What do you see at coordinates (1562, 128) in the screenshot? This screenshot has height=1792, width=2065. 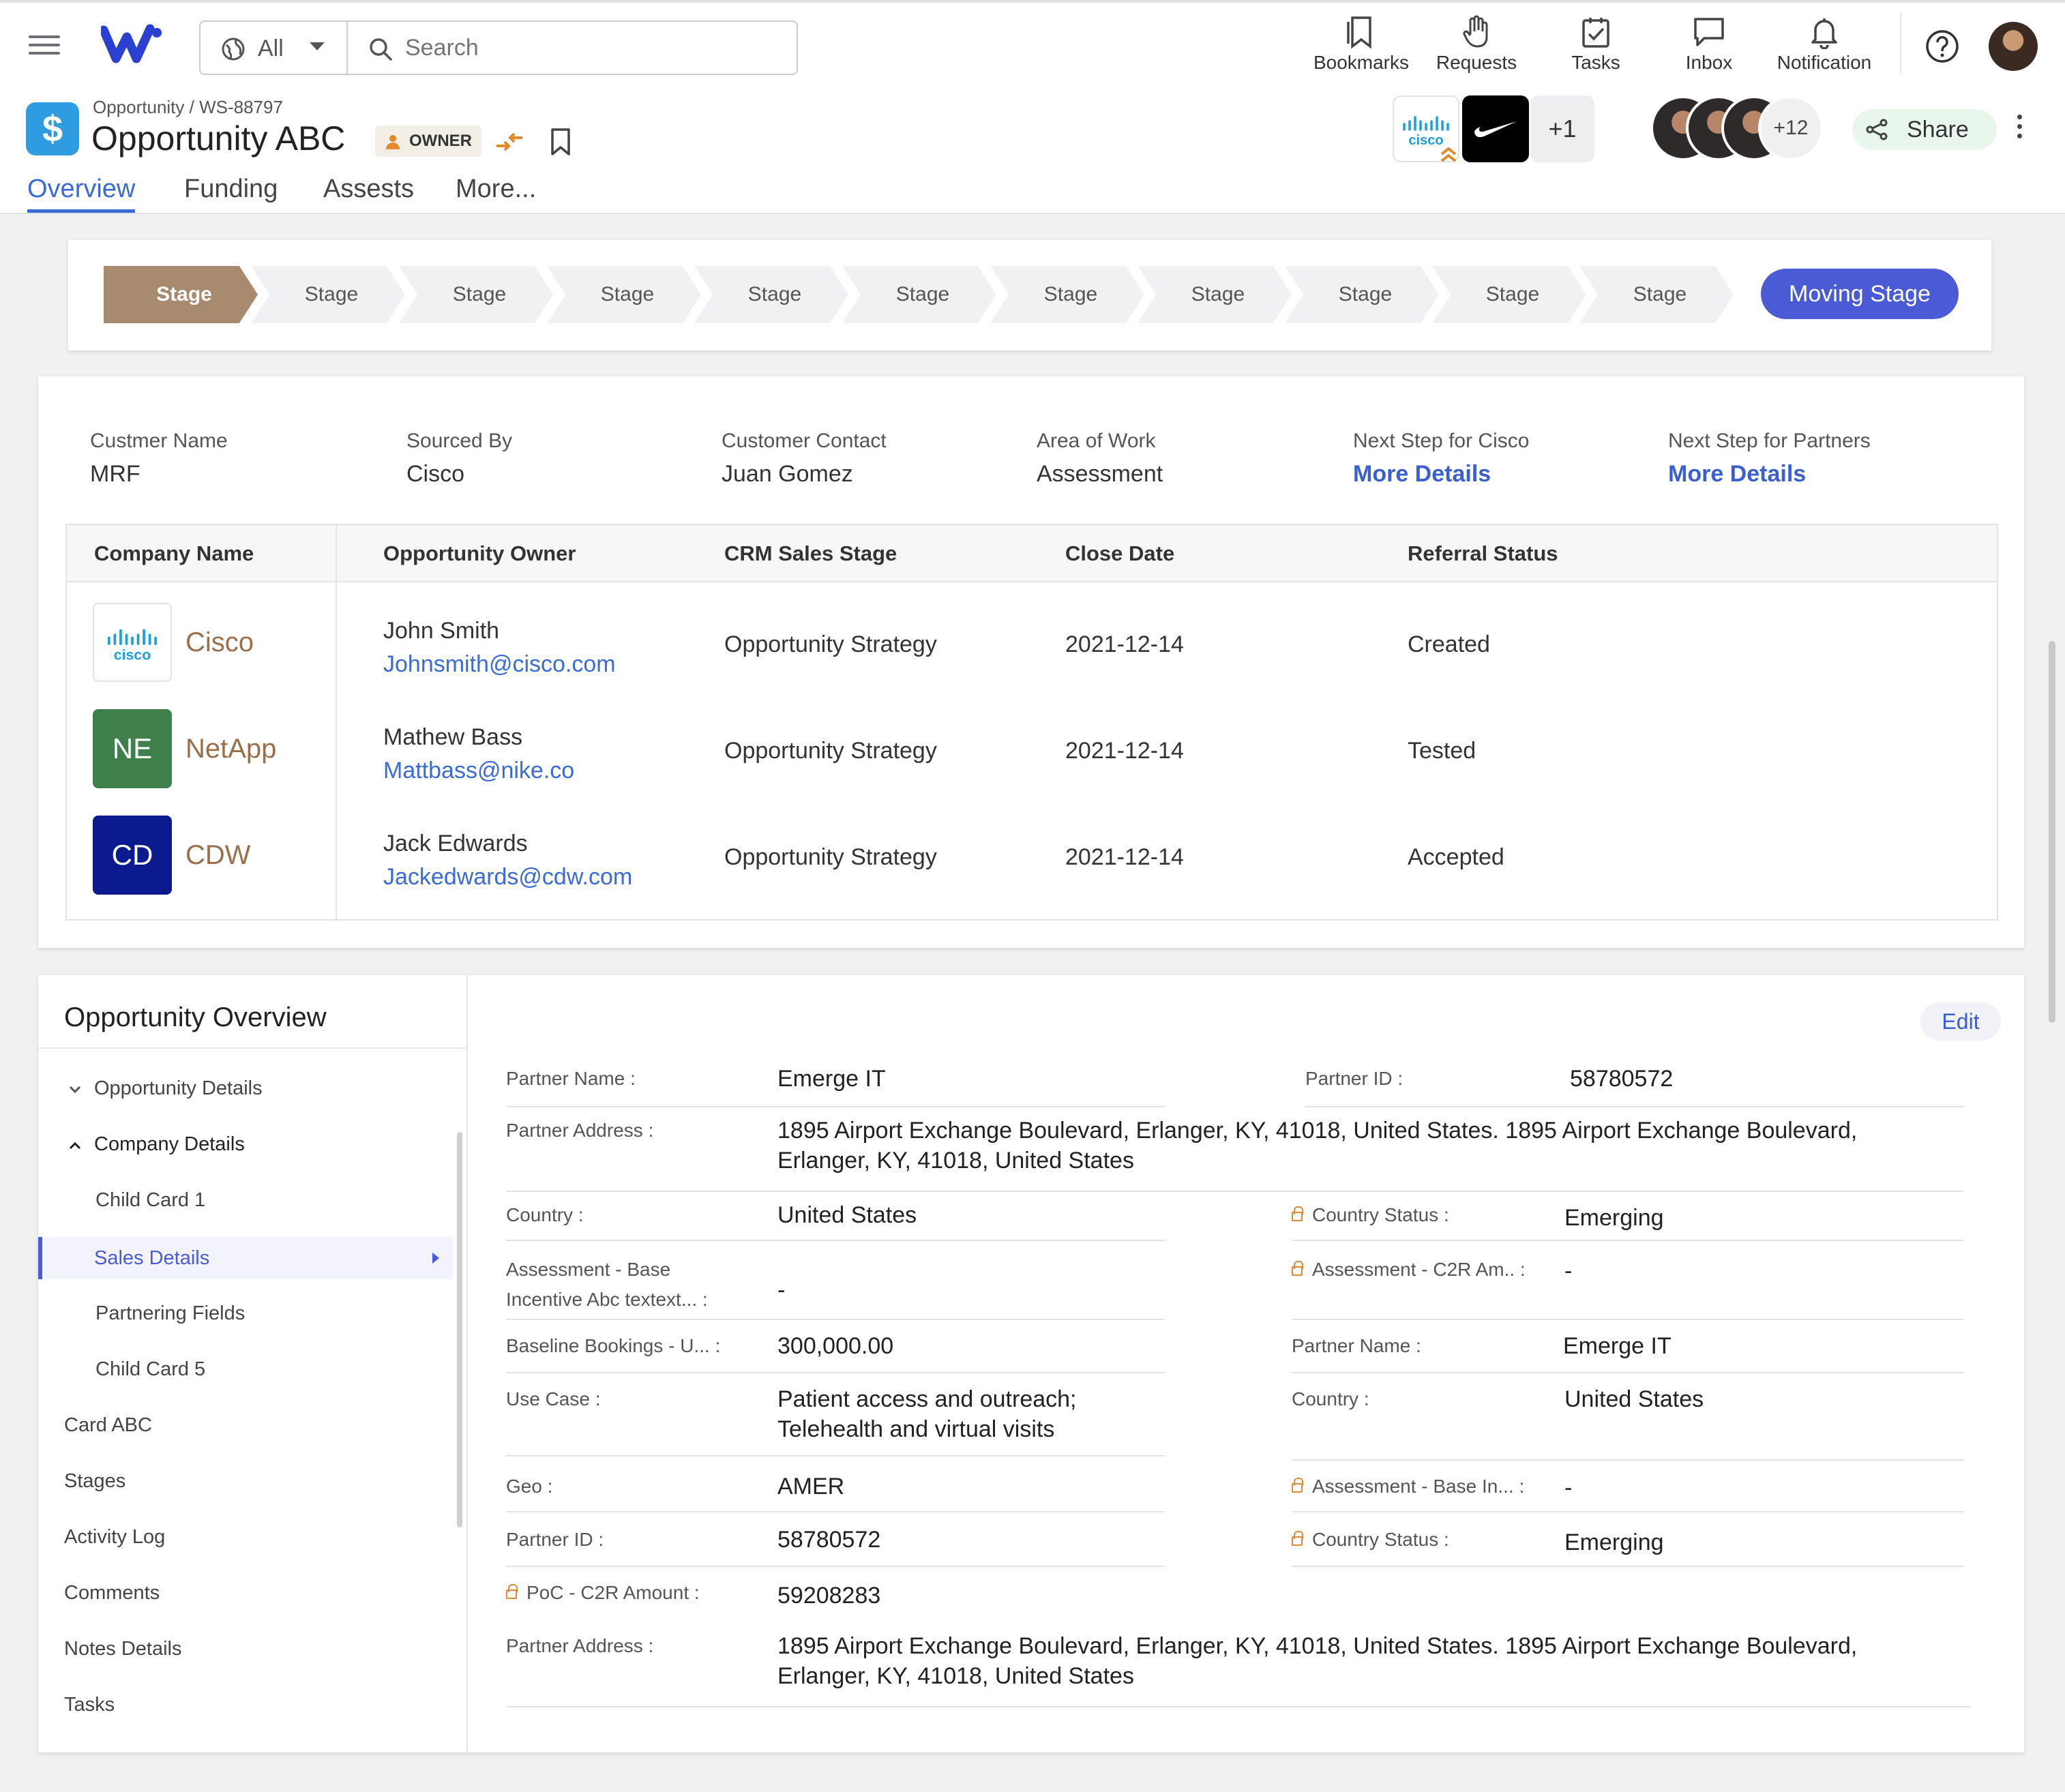 I see `more-partners-count: +1` at bounding box center [1562, 128].